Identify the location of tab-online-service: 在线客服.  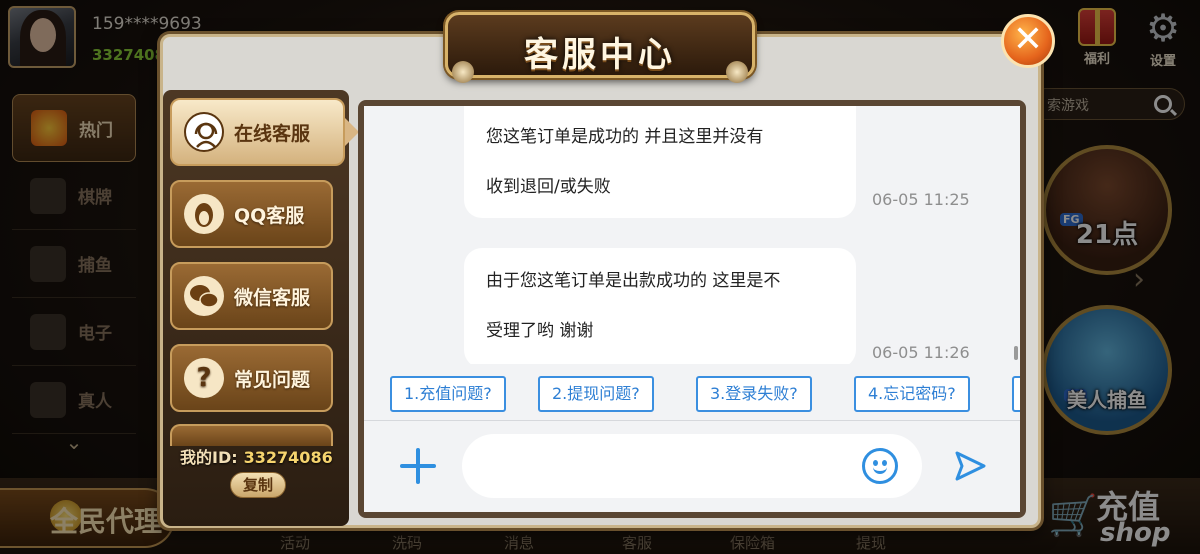
(264, 132).